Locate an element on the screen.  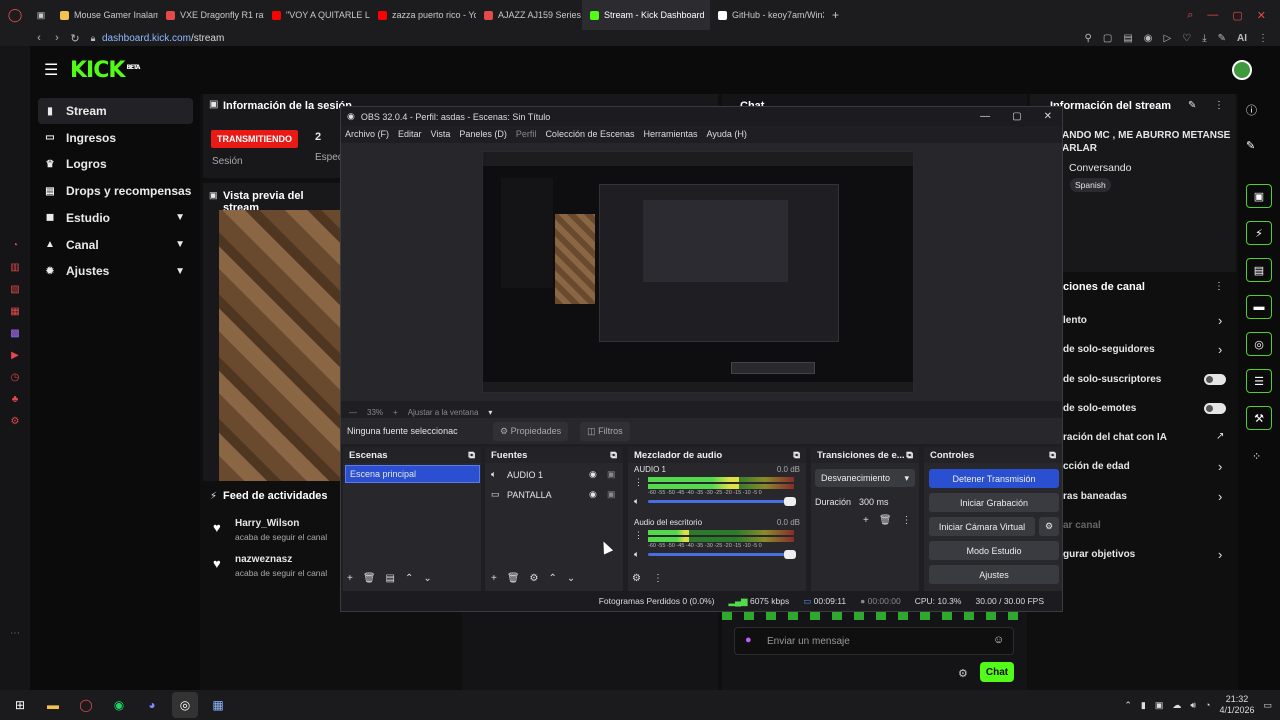
download-icon: ⤓ is located at coordinates (1204, 38).